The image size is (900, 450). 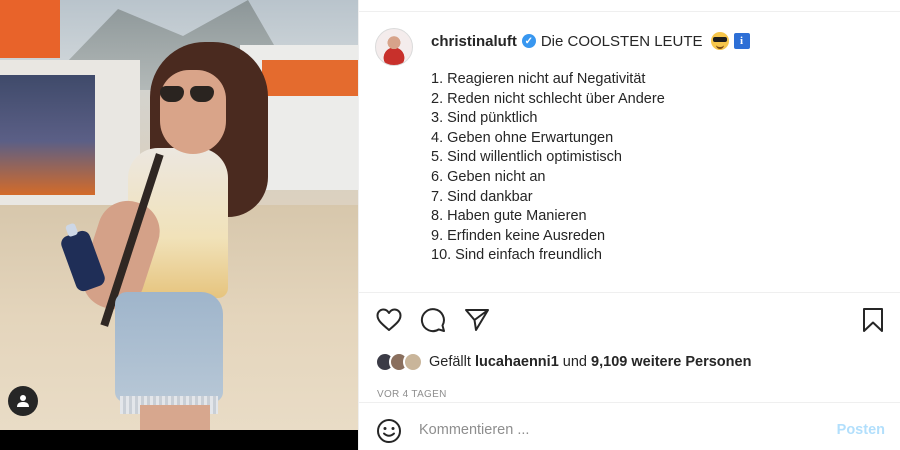 I want to click on photo-sign-right, so click(x=310, y=78).